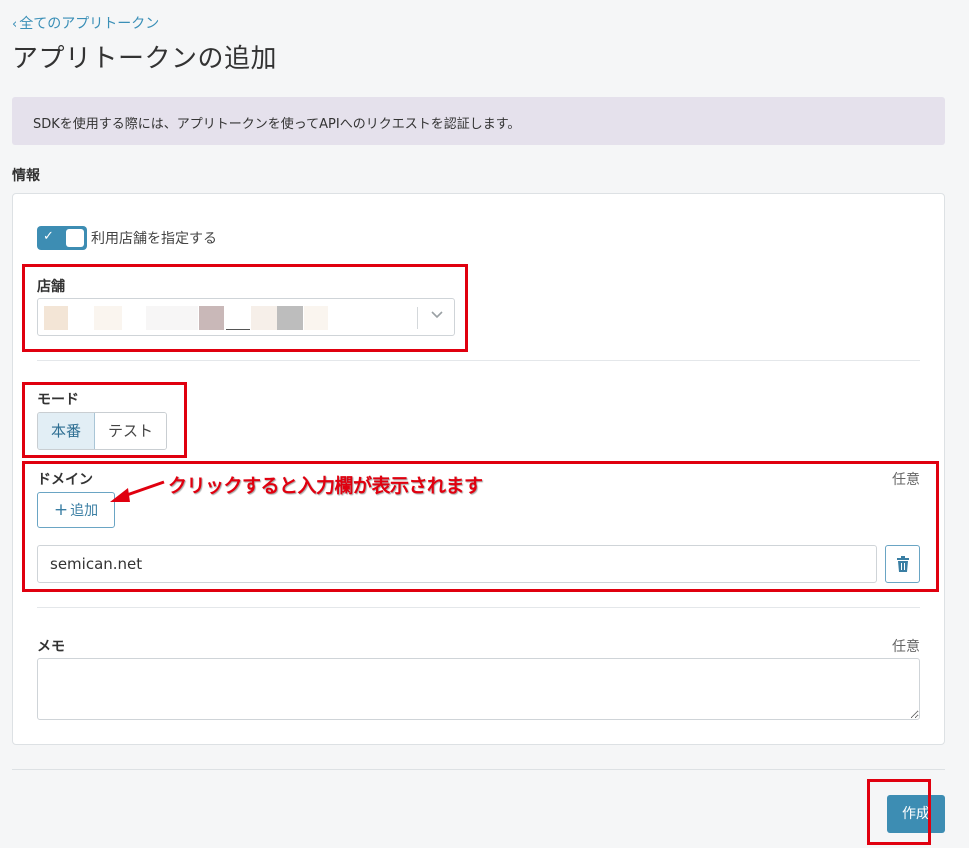 This screenshot has height=848, width=969. What do you see at coordinates (75, 238) in the screenshot?
I see `toggle-knob` at bounding box center [75, 238].